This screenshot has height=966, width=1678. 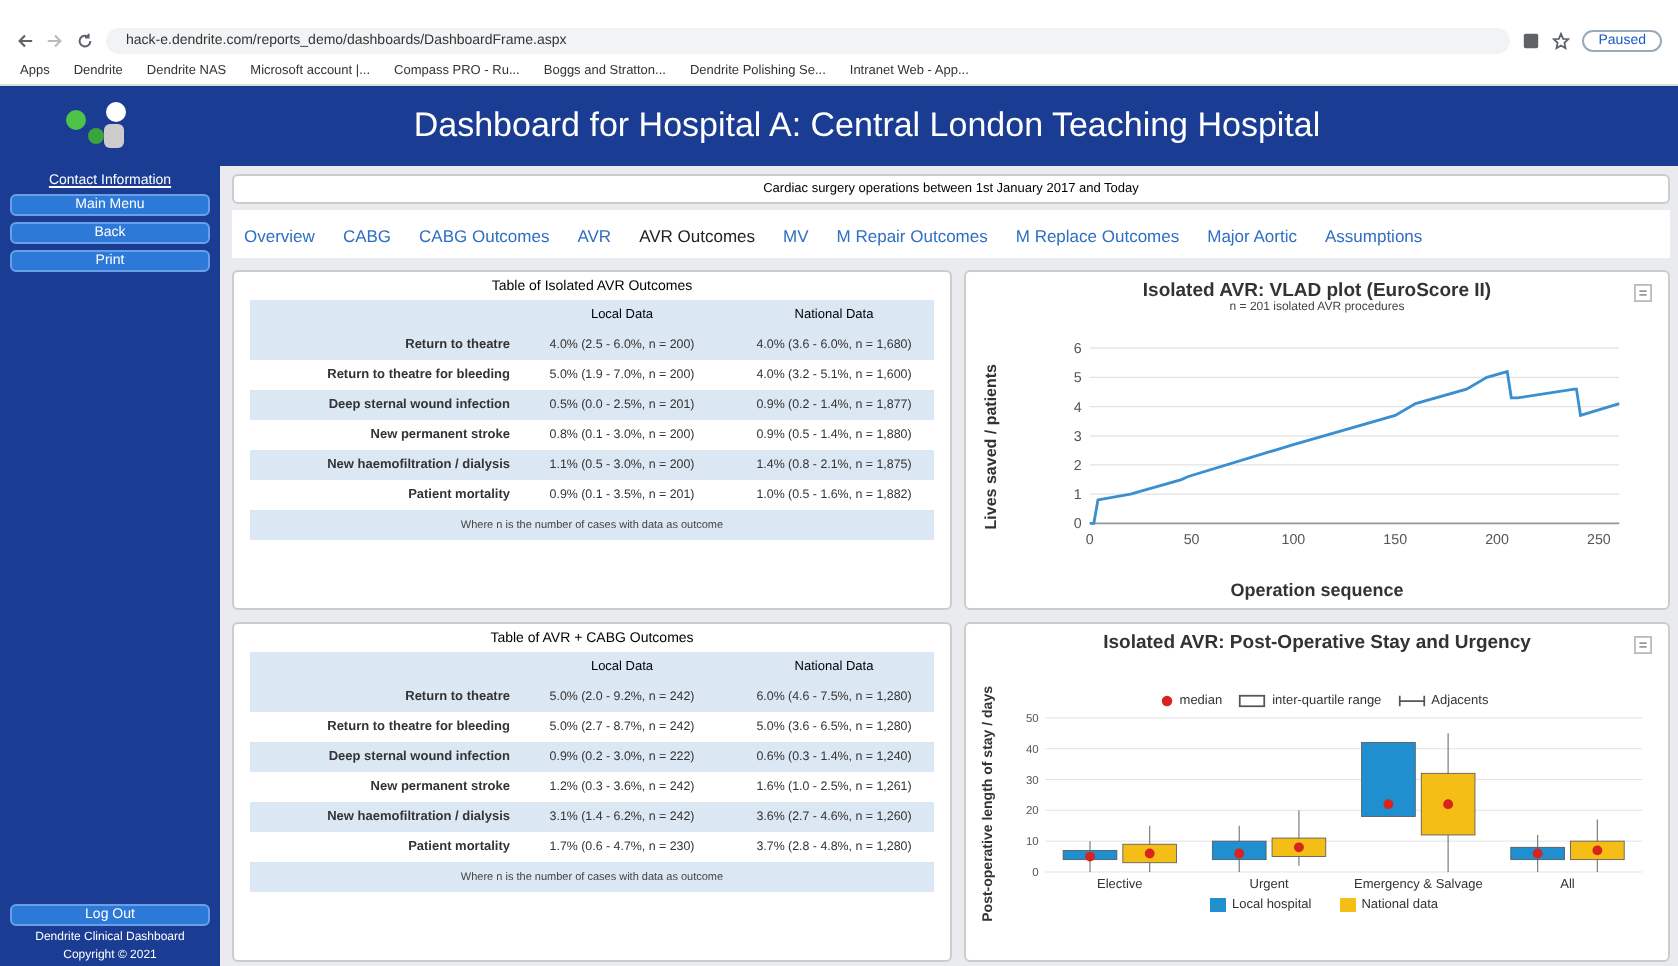 I want to click on chart-title: Isolated AVR: Post-Operative Stay and Urgency, so click(x=1317, y=643).